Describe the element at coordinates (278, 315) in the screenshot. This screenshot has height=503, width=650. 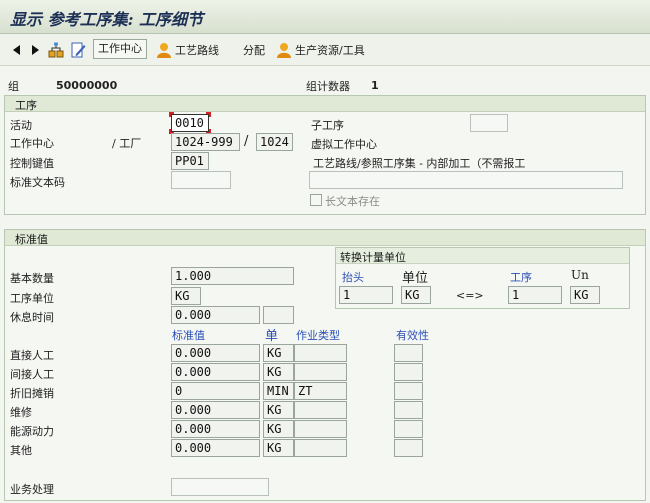
I see `break-time-unit-field` at that location.